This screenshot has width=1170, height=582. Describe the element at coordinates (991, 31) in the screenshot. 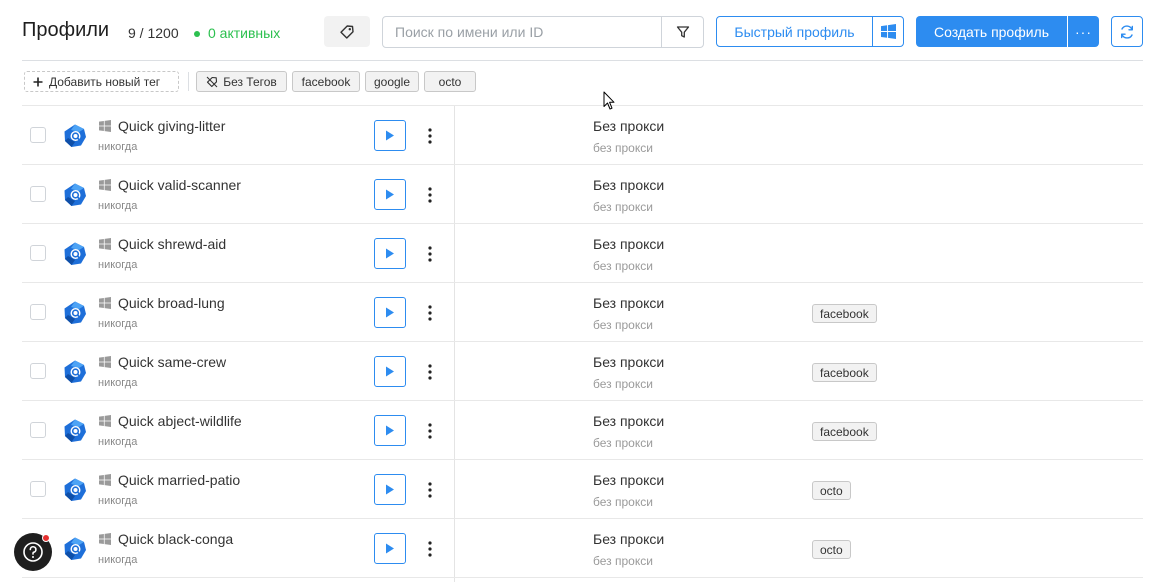

I see `create-profile-button: Создать профиль` at that location.